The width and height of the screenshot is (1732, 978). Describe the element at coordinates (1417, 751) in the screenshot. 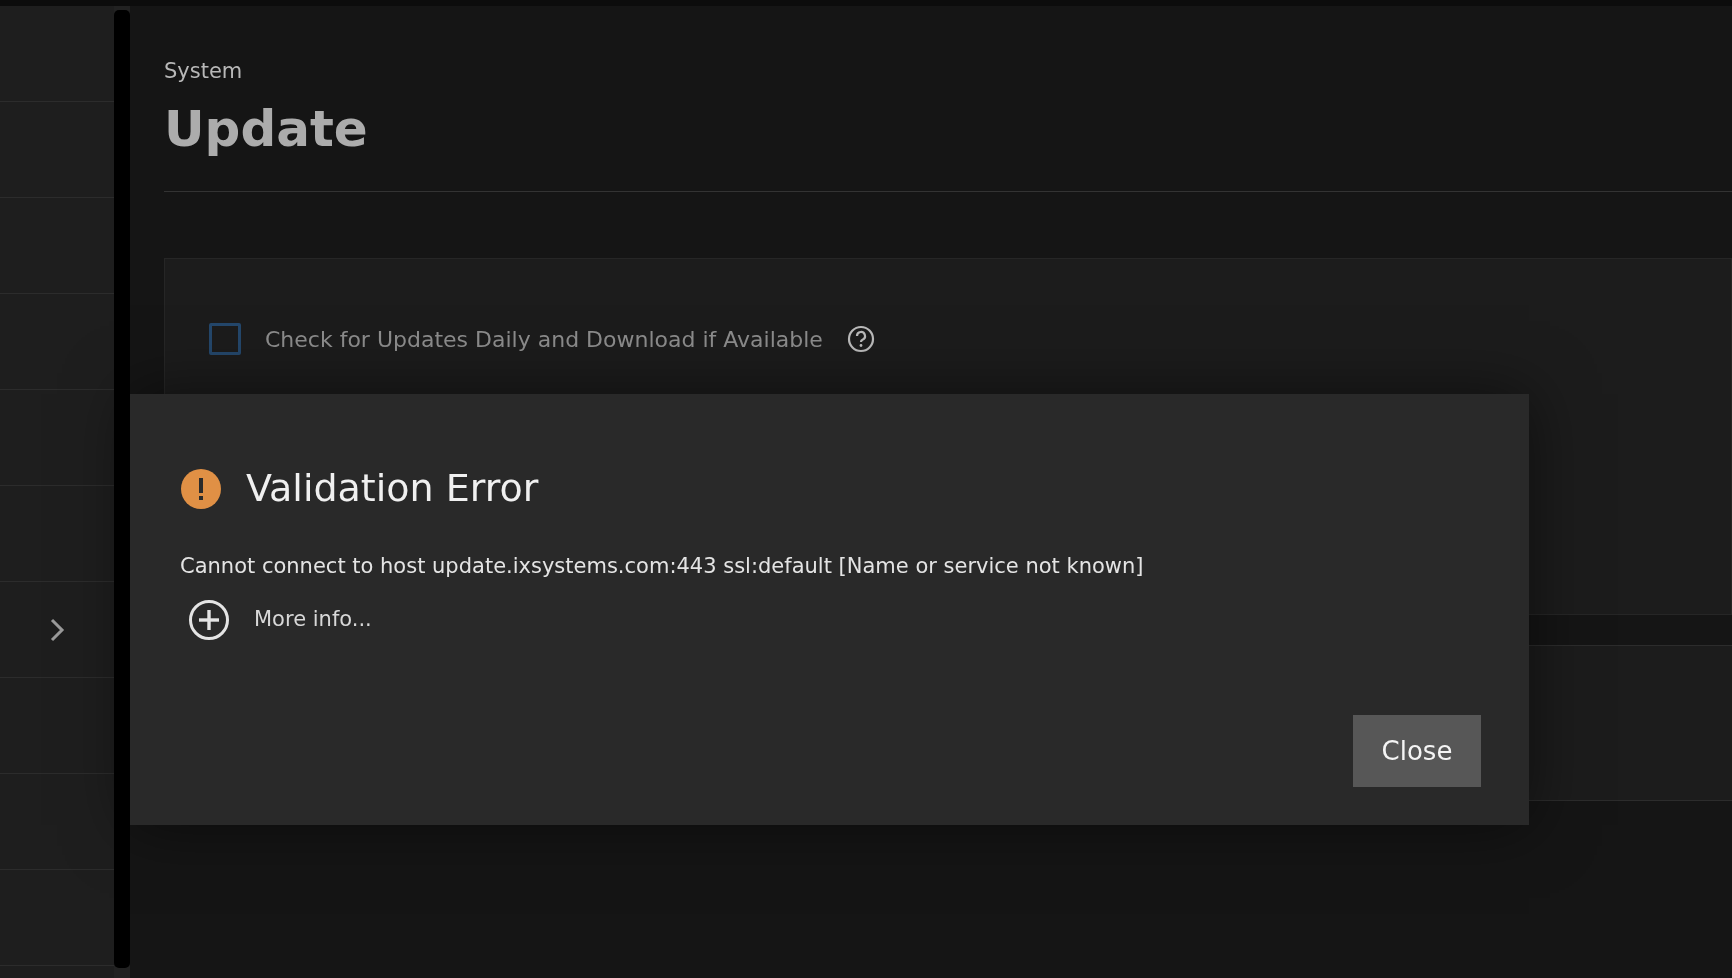

I see `close-button: Close` at that location.